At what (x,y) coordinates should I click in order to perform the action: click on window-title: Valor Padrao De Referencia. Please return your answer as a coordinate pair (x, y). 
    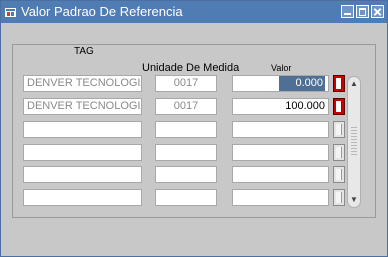
    Looking at the image, I should click on (102, 11).